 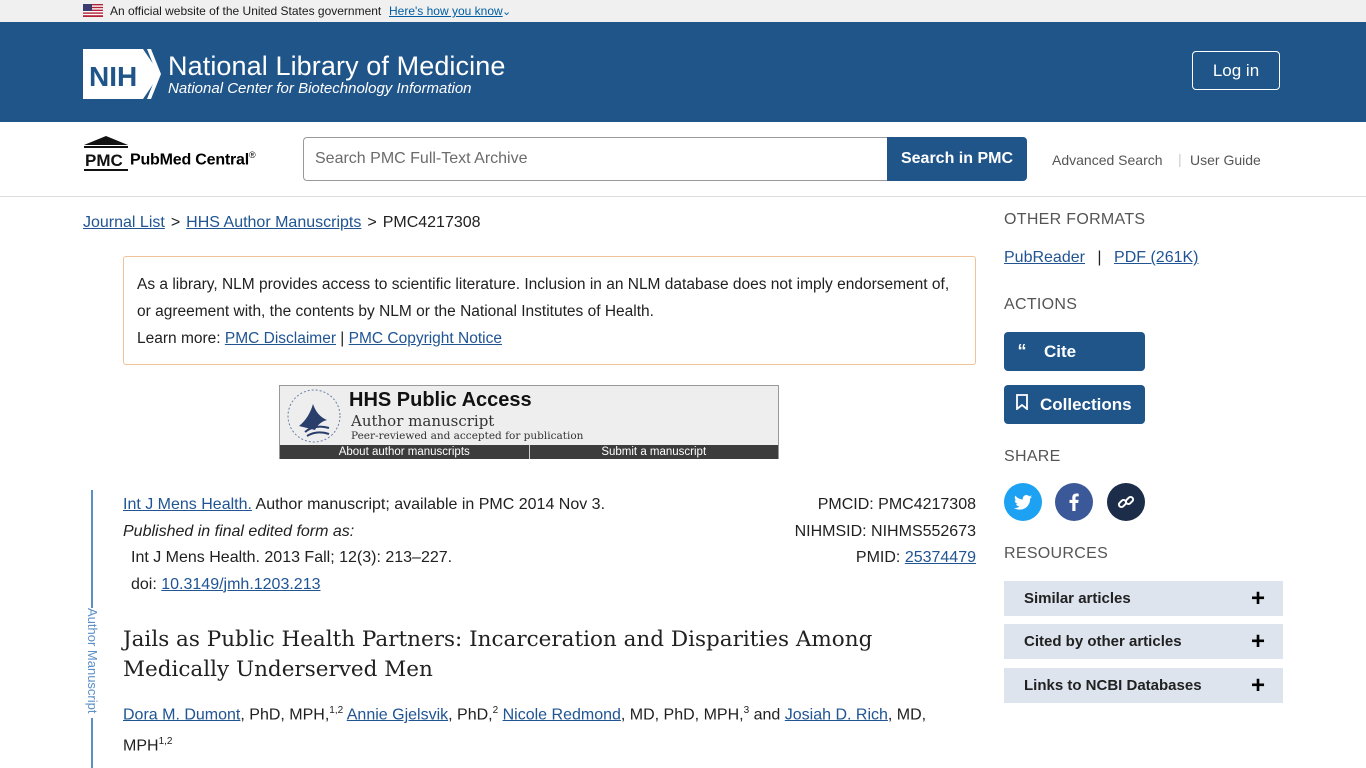 What do you see at coordinates (273, 222) in the screenshot?
I see `breadcrumb-hhs-author-manuscripts: HHS Author Manuscripts` at bounding box center [273, 222].